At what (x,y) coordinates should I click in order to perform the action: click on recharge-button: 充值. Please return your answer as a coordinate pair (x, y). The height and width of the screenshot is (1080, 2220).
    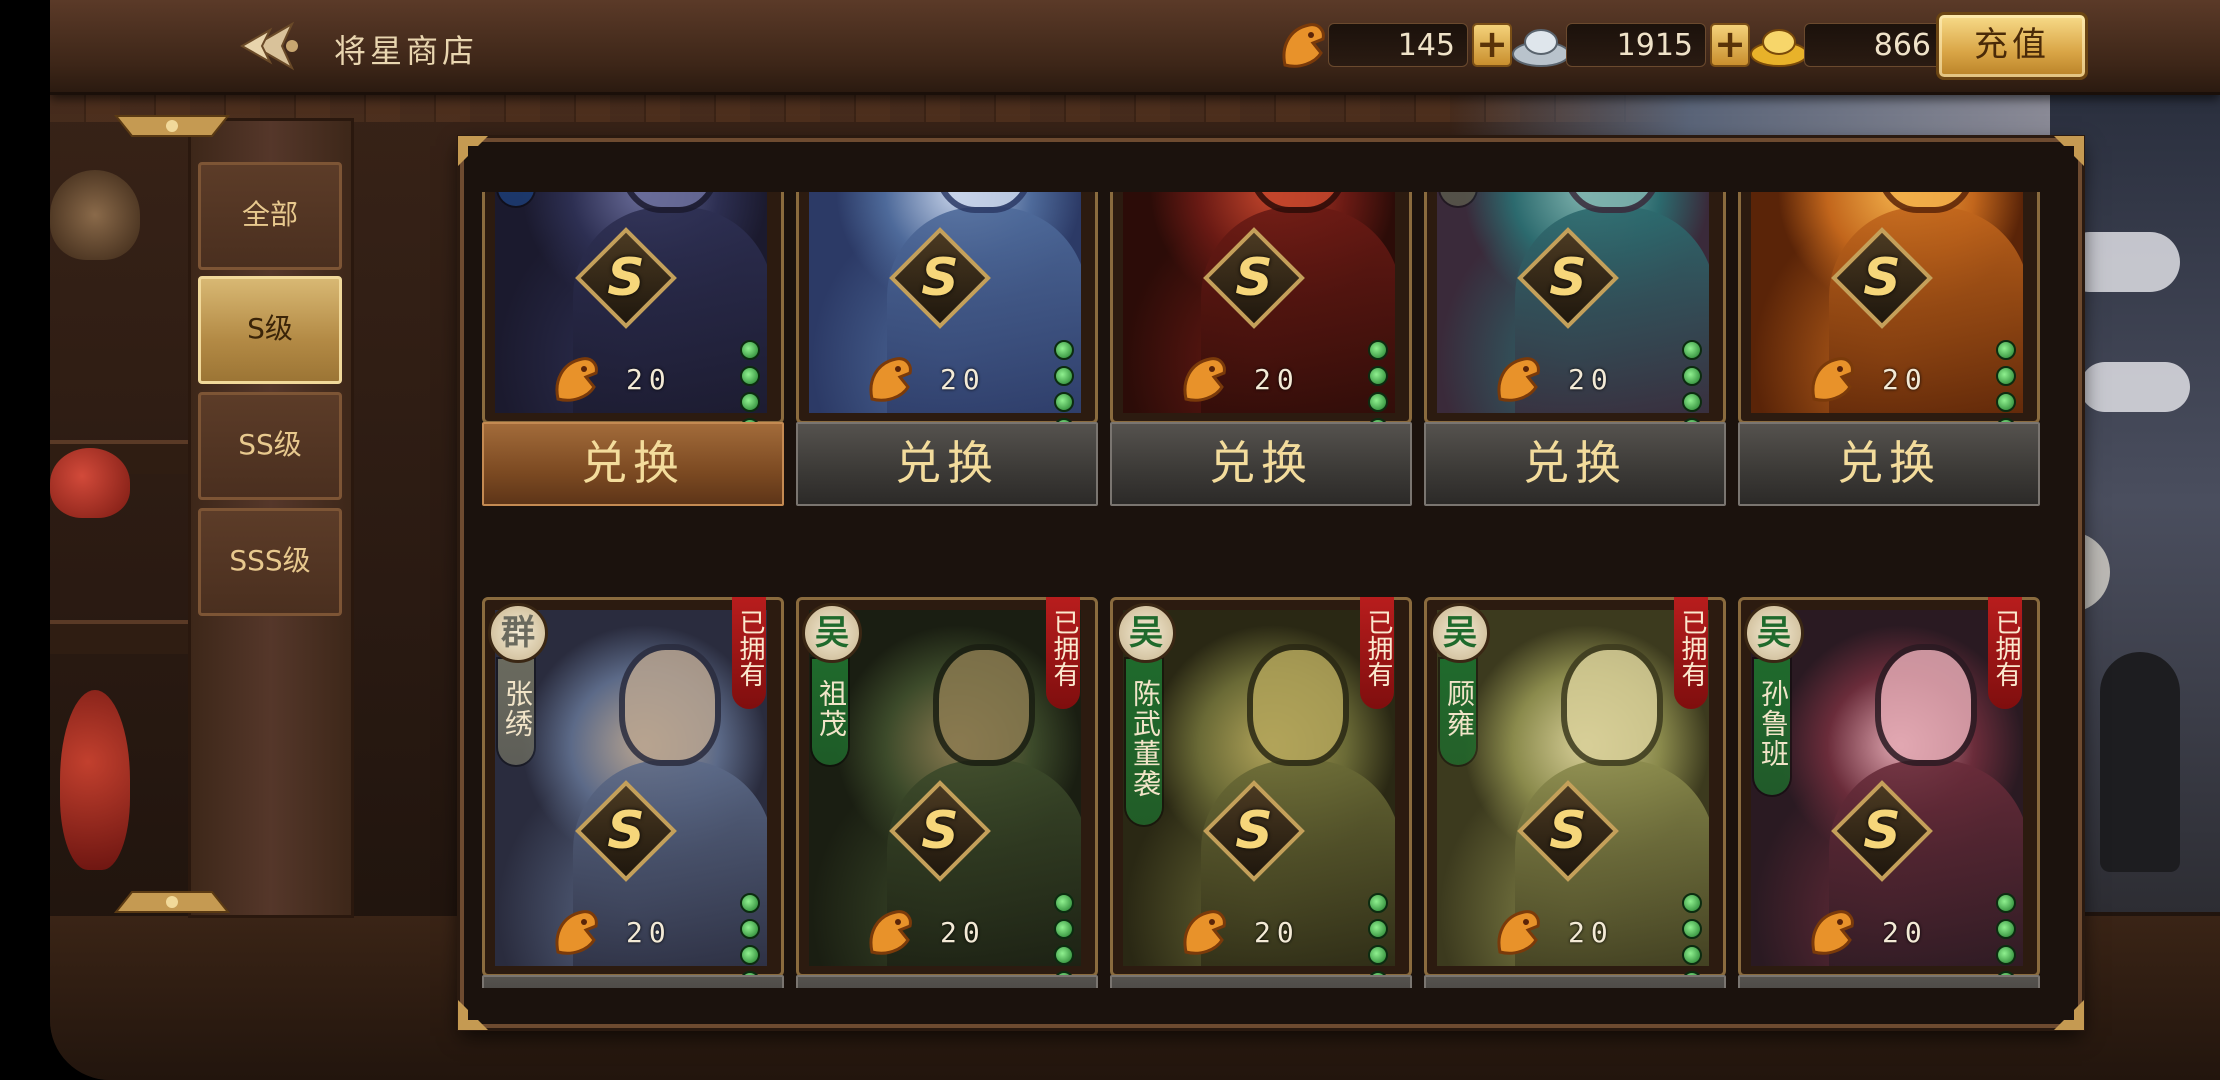
    Looking at the image, I should click on (2012, 46).